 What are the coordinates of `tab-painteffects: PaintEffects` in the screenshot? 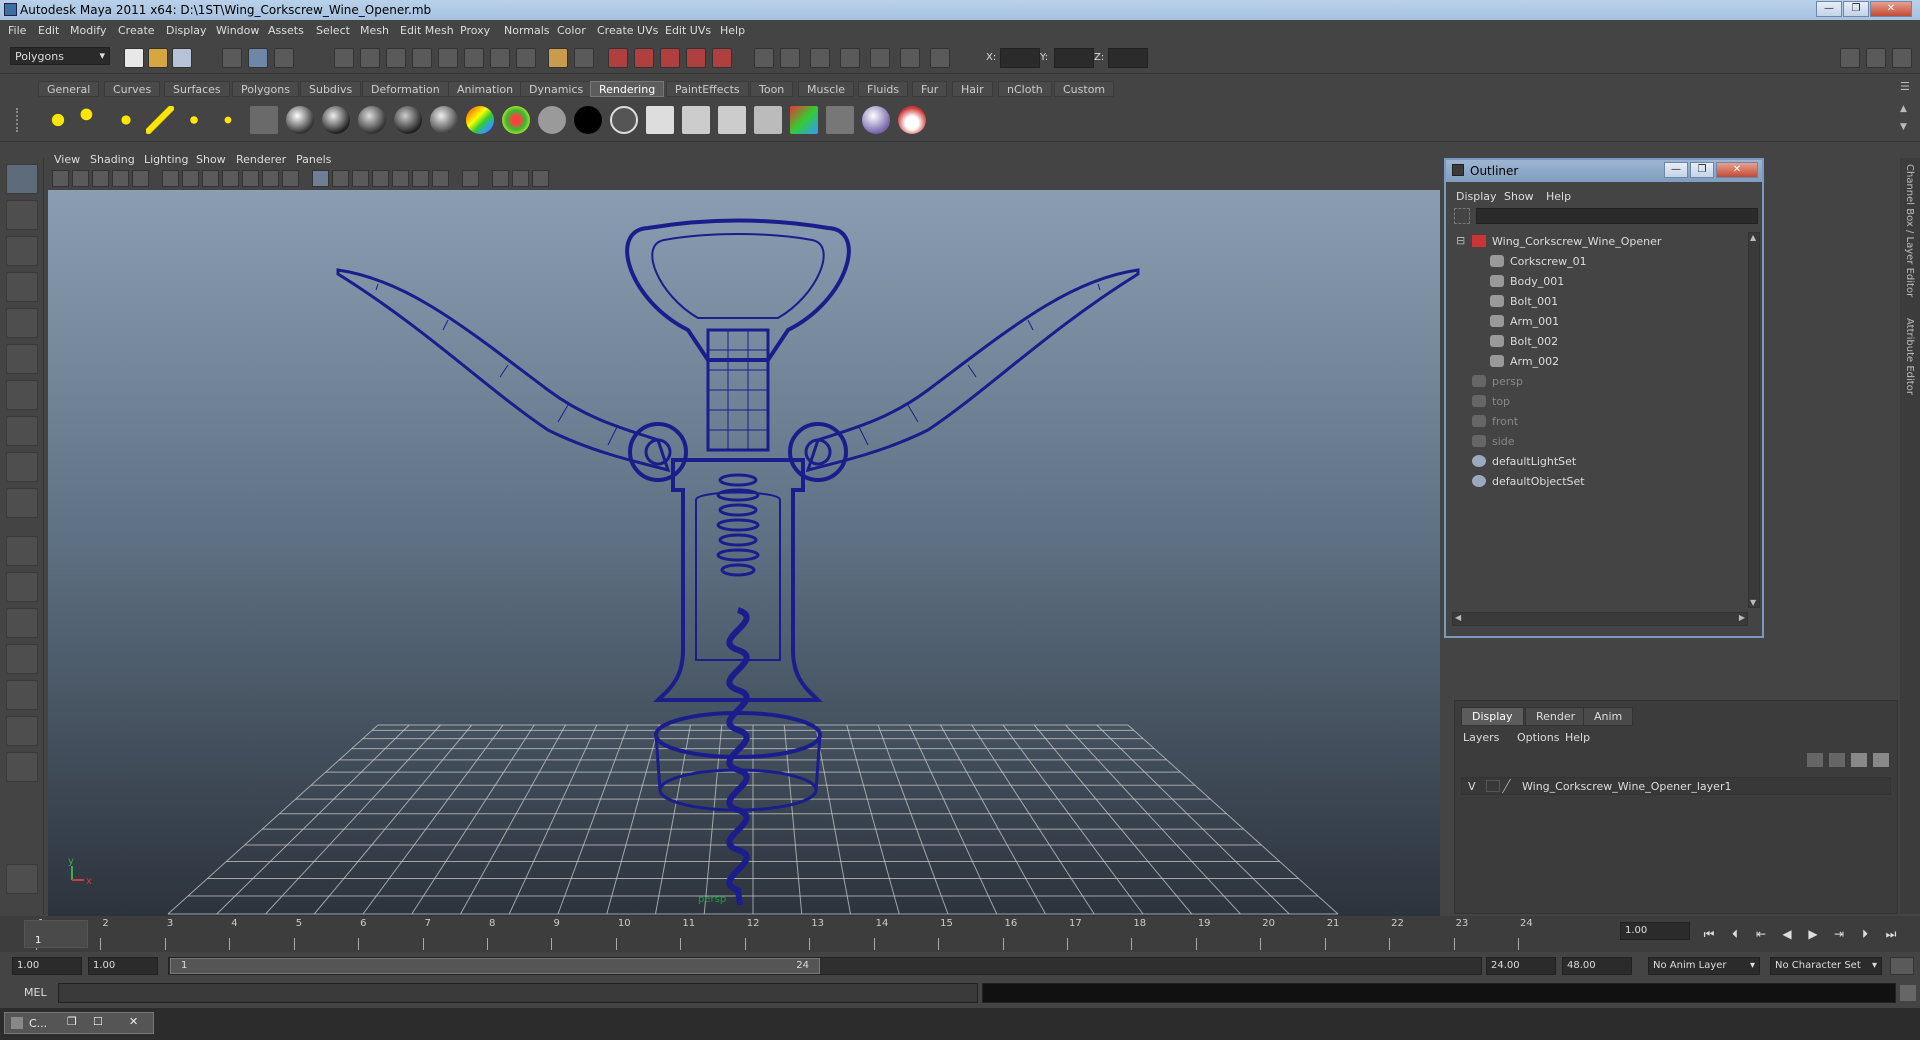 It's located at (707, 89).